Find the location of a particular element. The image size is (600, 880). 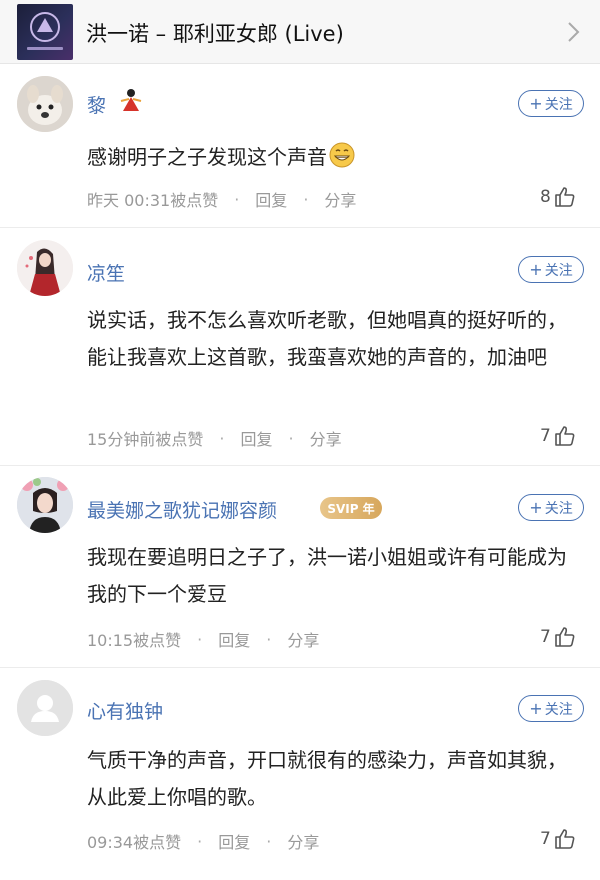

chevron-right-icon is located at coordinates (574, 32).